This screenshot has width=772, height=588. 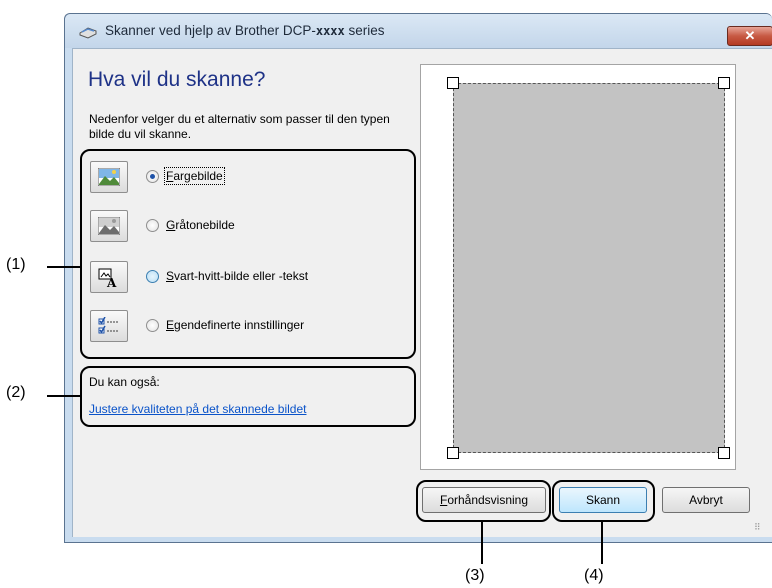 What do you see at coordinates (724, 83) in the screenshot?
I see `scan-area-handle-top-right` at bounding box center [724, 83].